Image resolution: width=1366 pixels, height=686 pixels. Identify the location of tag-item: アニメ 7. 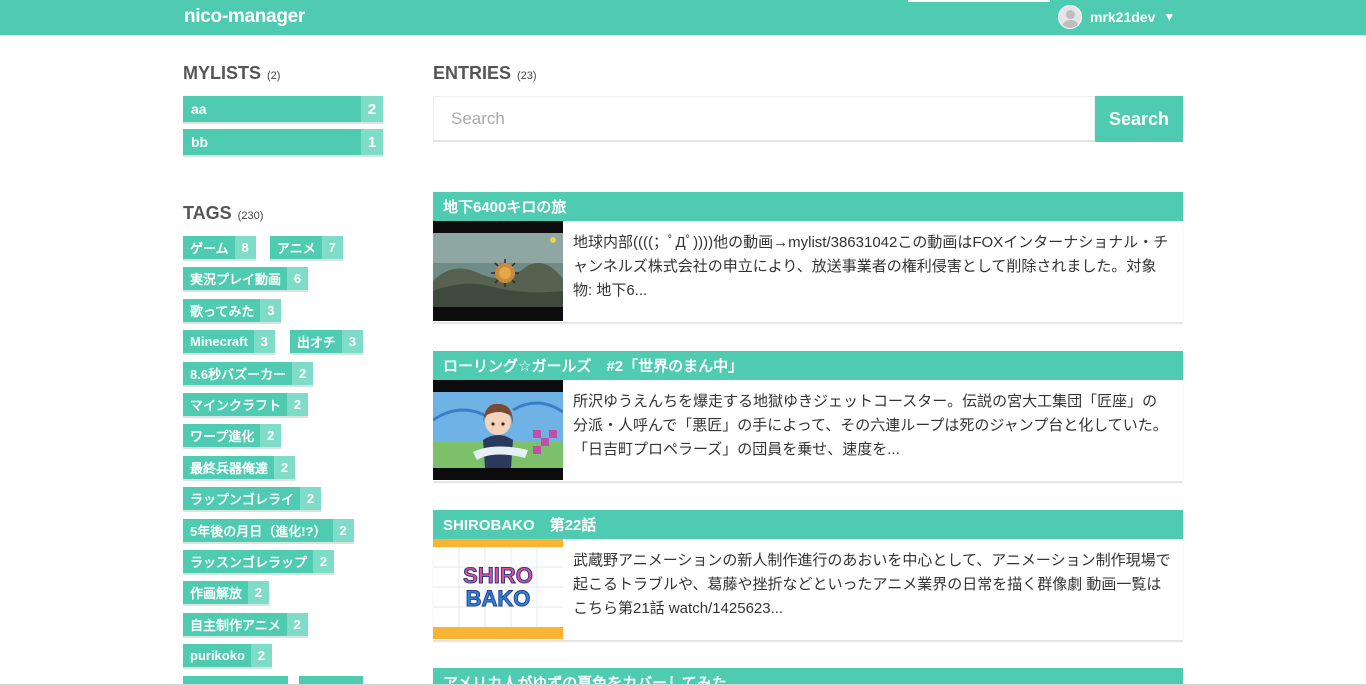
(306, 247).